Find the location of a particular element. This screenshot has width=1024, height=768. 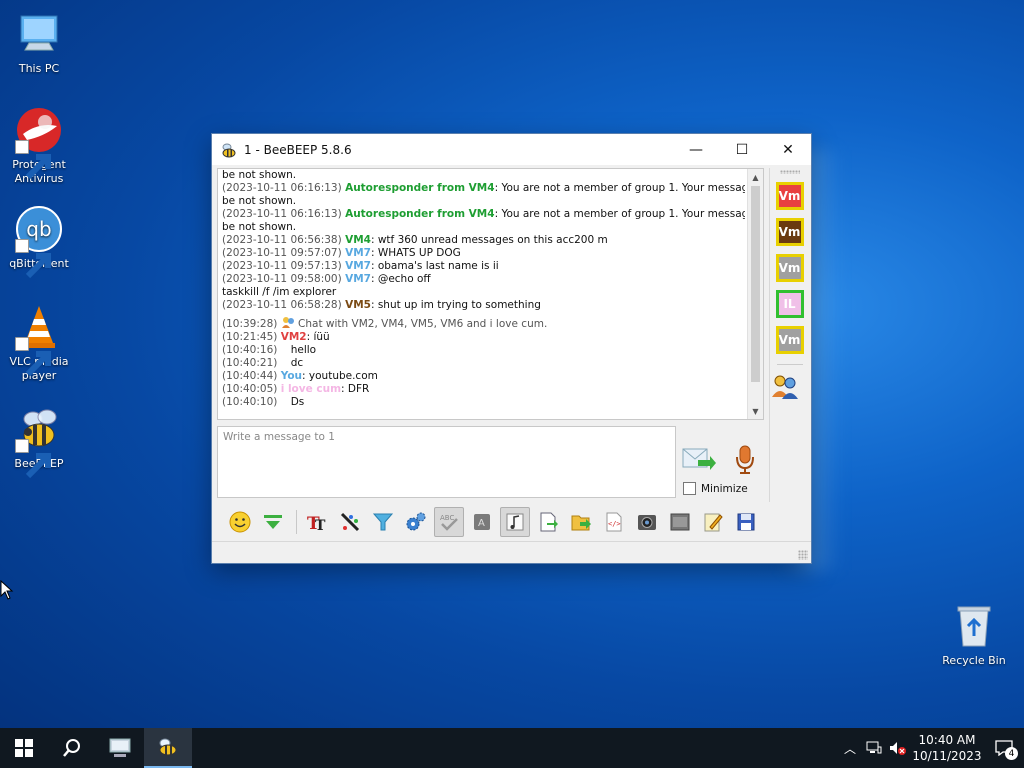

save-button is located at coordinates (746, 522).